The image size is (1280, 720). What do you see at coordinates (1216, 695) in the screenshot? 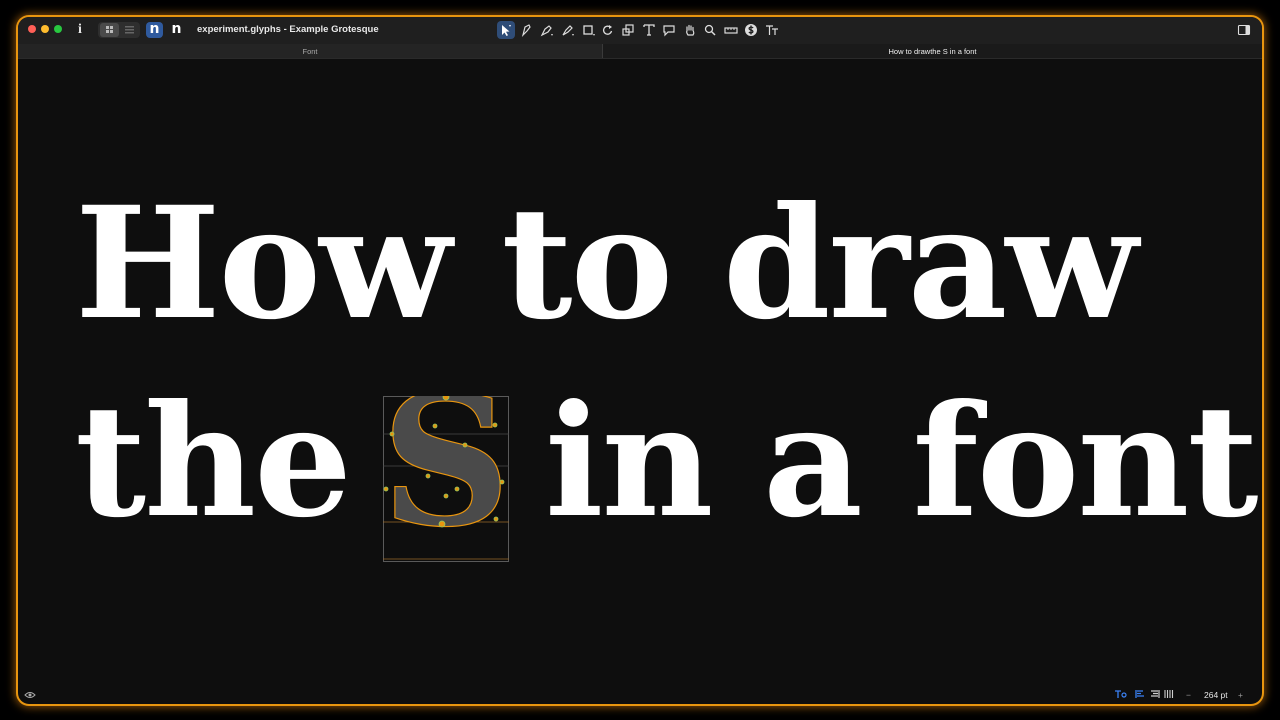
I see `zoom-level: 264 pt` at bounding box center [1216, 695].